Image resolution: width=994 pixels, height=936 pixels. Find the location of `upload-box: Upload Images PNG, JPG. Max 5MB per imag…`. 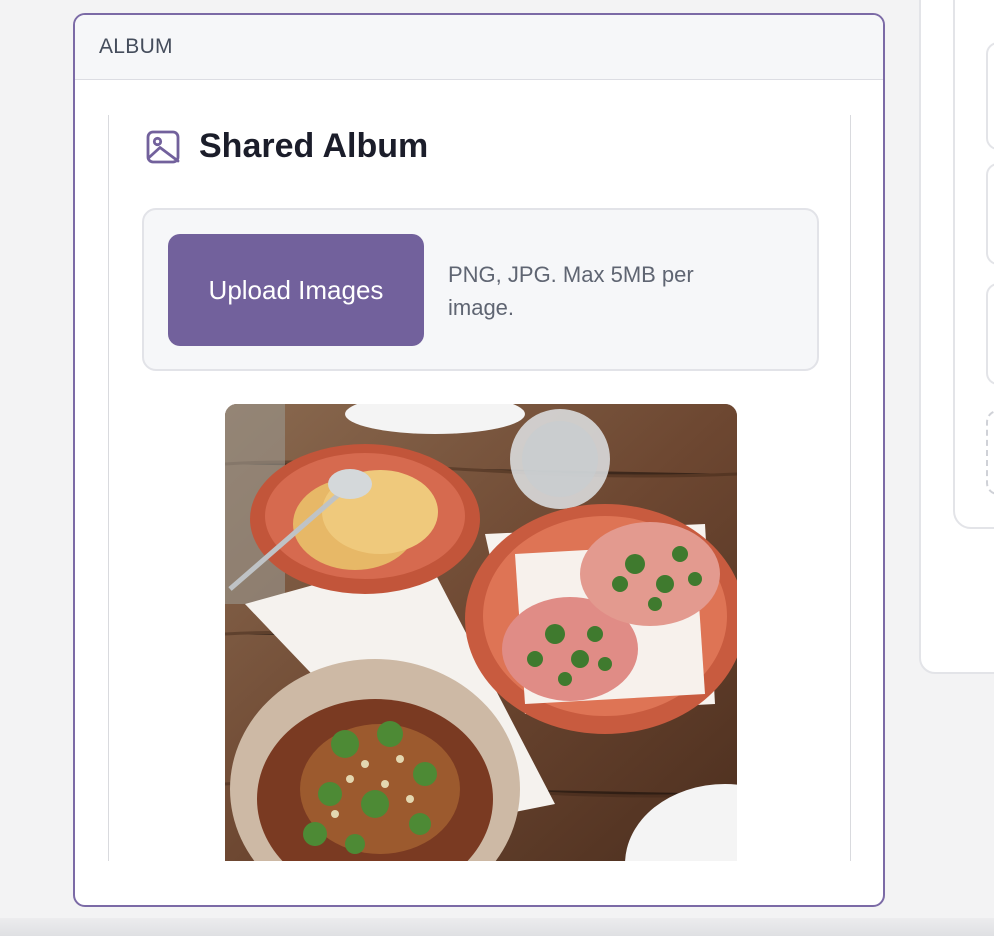

upload-box: Upload Images PNG, JPG. Max 5MB per imag… is located at coordinates (480, 289).